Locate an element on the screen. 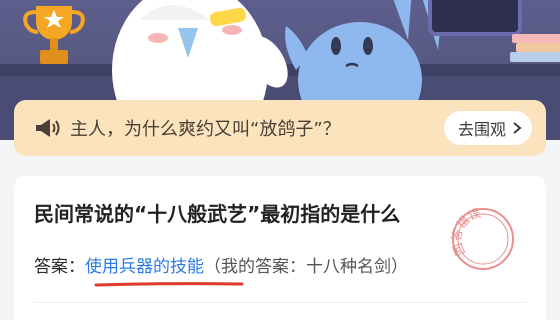 This screenshot has width=560, height=320. answer-underline is located at coordinates (169, 284).